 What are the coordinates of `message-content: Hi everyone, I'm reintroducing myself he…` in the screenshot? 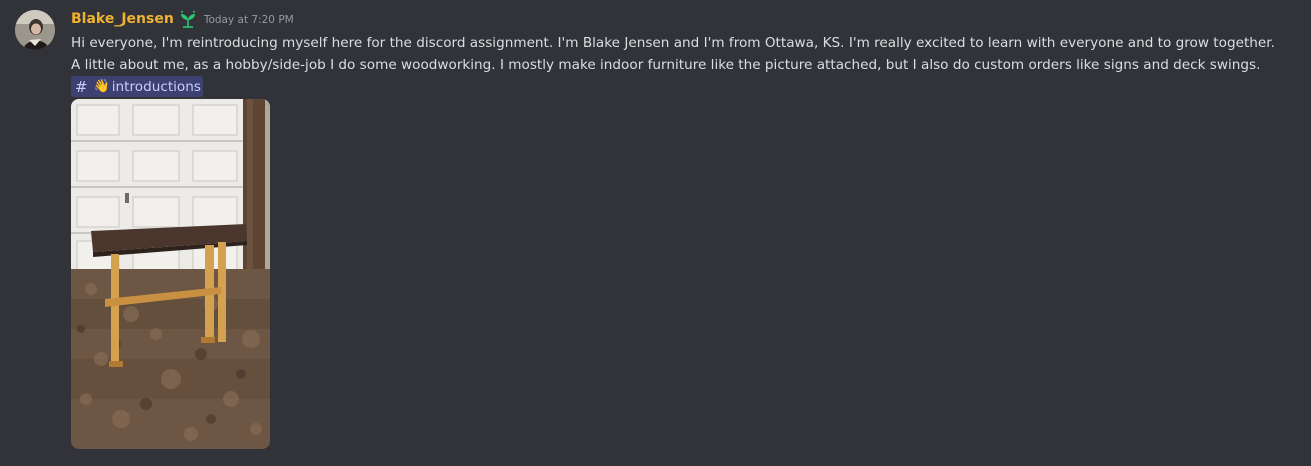 It's located at (686, 65).